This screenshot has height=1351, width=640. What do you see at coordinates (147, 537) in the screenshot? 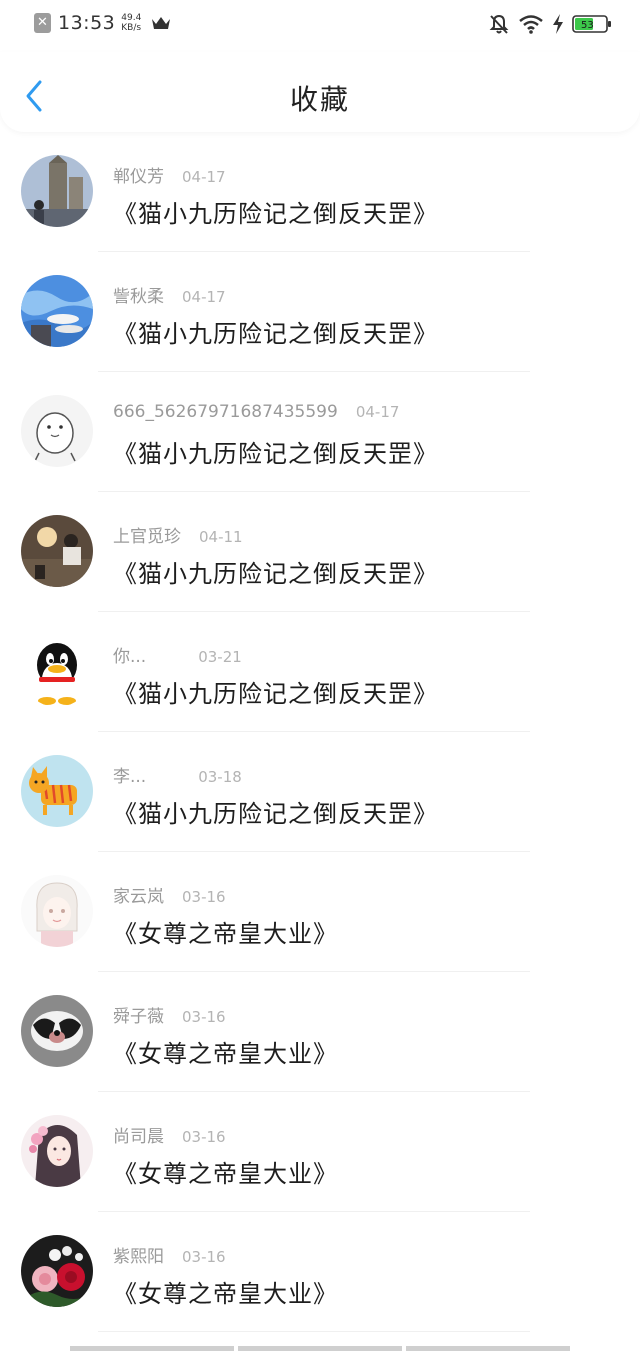
I see `user-name: 上官觅珍` at bounding box center [147, 537].